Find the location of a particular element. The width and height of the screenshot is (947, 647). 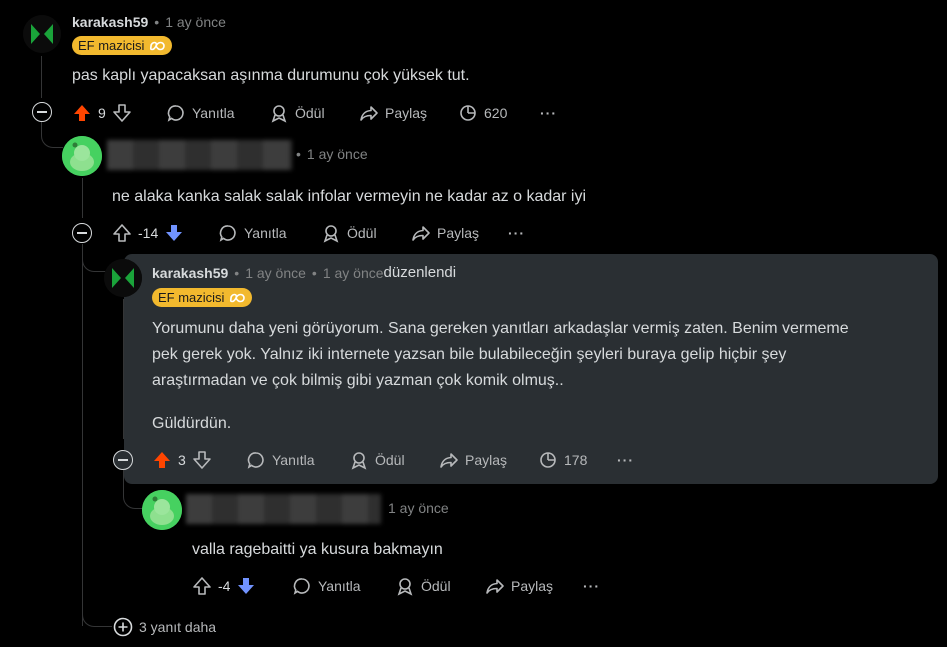

user-flair: EF mazicisi is located at coordinates (122, 45).